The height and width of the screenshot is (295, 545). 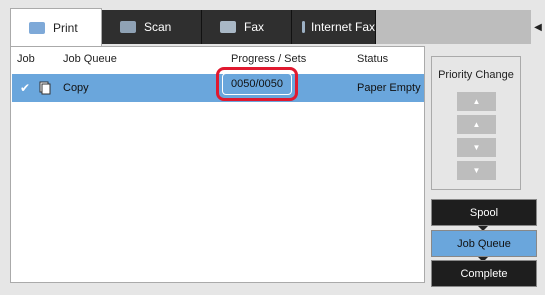 What do you see at coordinates (476, 75) in the screenshot?
I see `priority-change-label: Priority Change` at bounding box center [476, 75].